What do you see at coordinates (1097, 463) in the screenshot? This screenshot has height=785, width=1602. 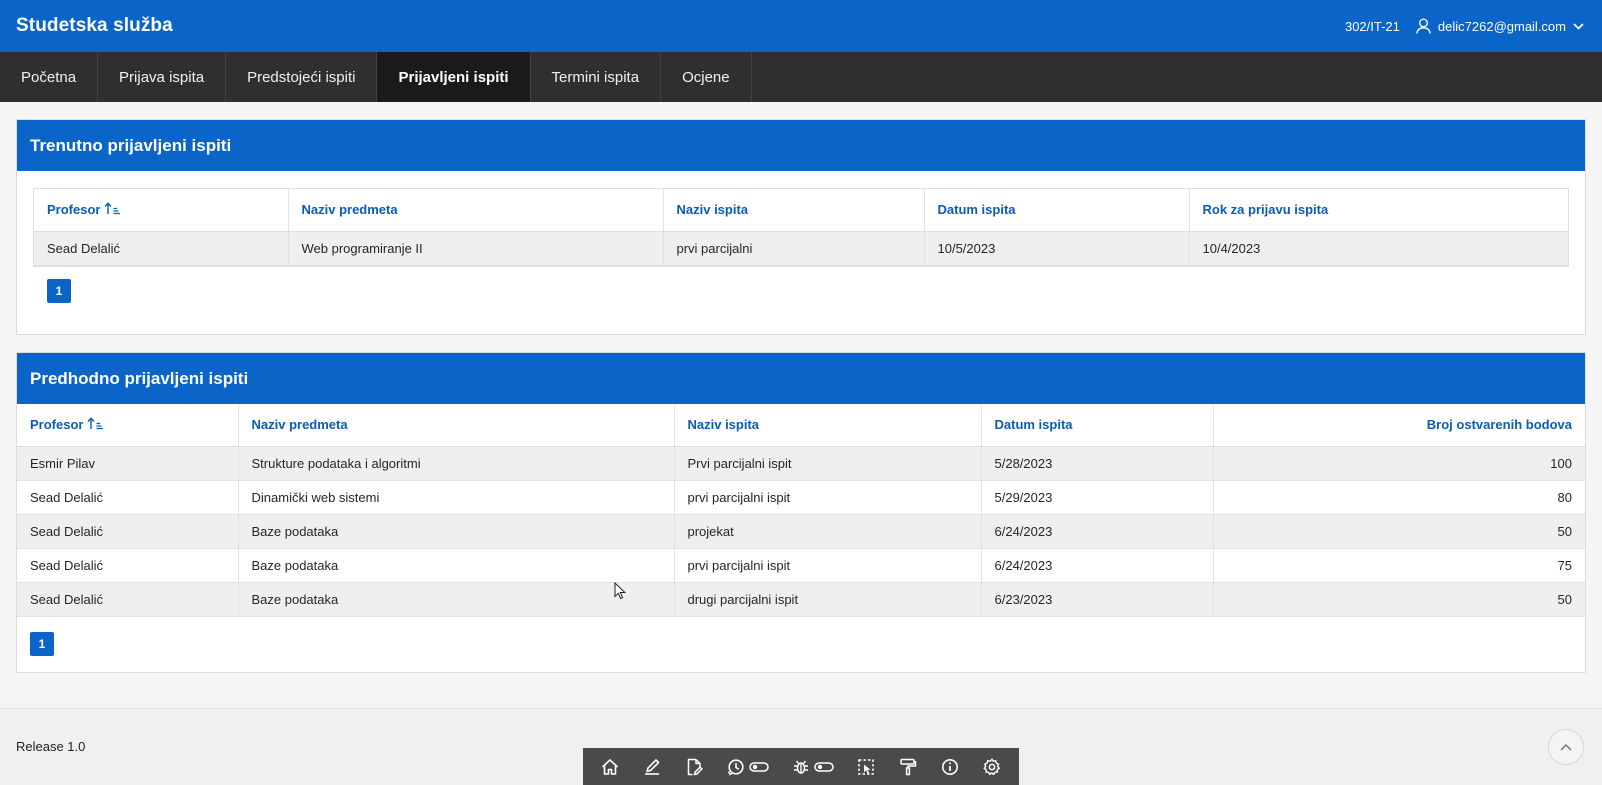 I see `cell-datum-ispita: 5/28/2023` at bounding box center [1097, 463].